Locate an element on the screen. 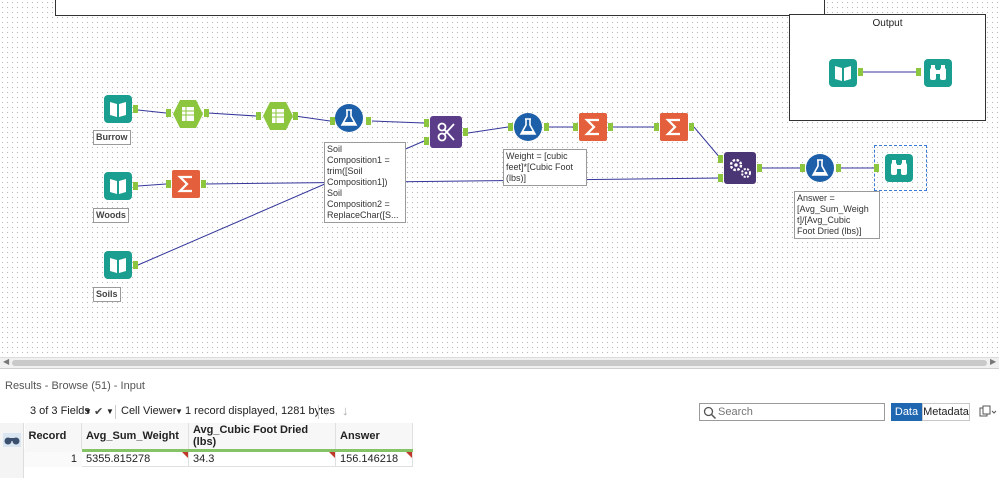 This screenshot has height=478, width=999. search-box is located at coordinates (792, 412).